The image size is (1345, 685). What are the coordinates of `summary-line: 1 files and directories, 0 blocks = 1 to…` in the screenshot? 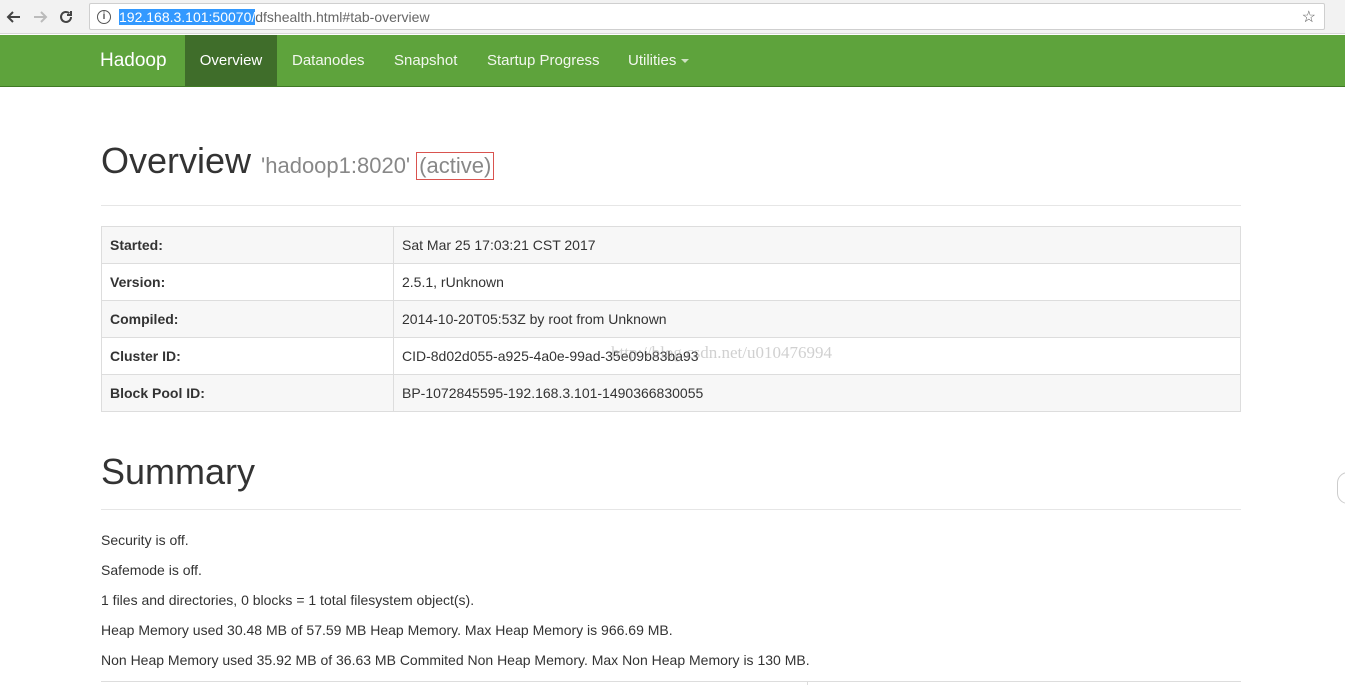 It's located at (288, 600).